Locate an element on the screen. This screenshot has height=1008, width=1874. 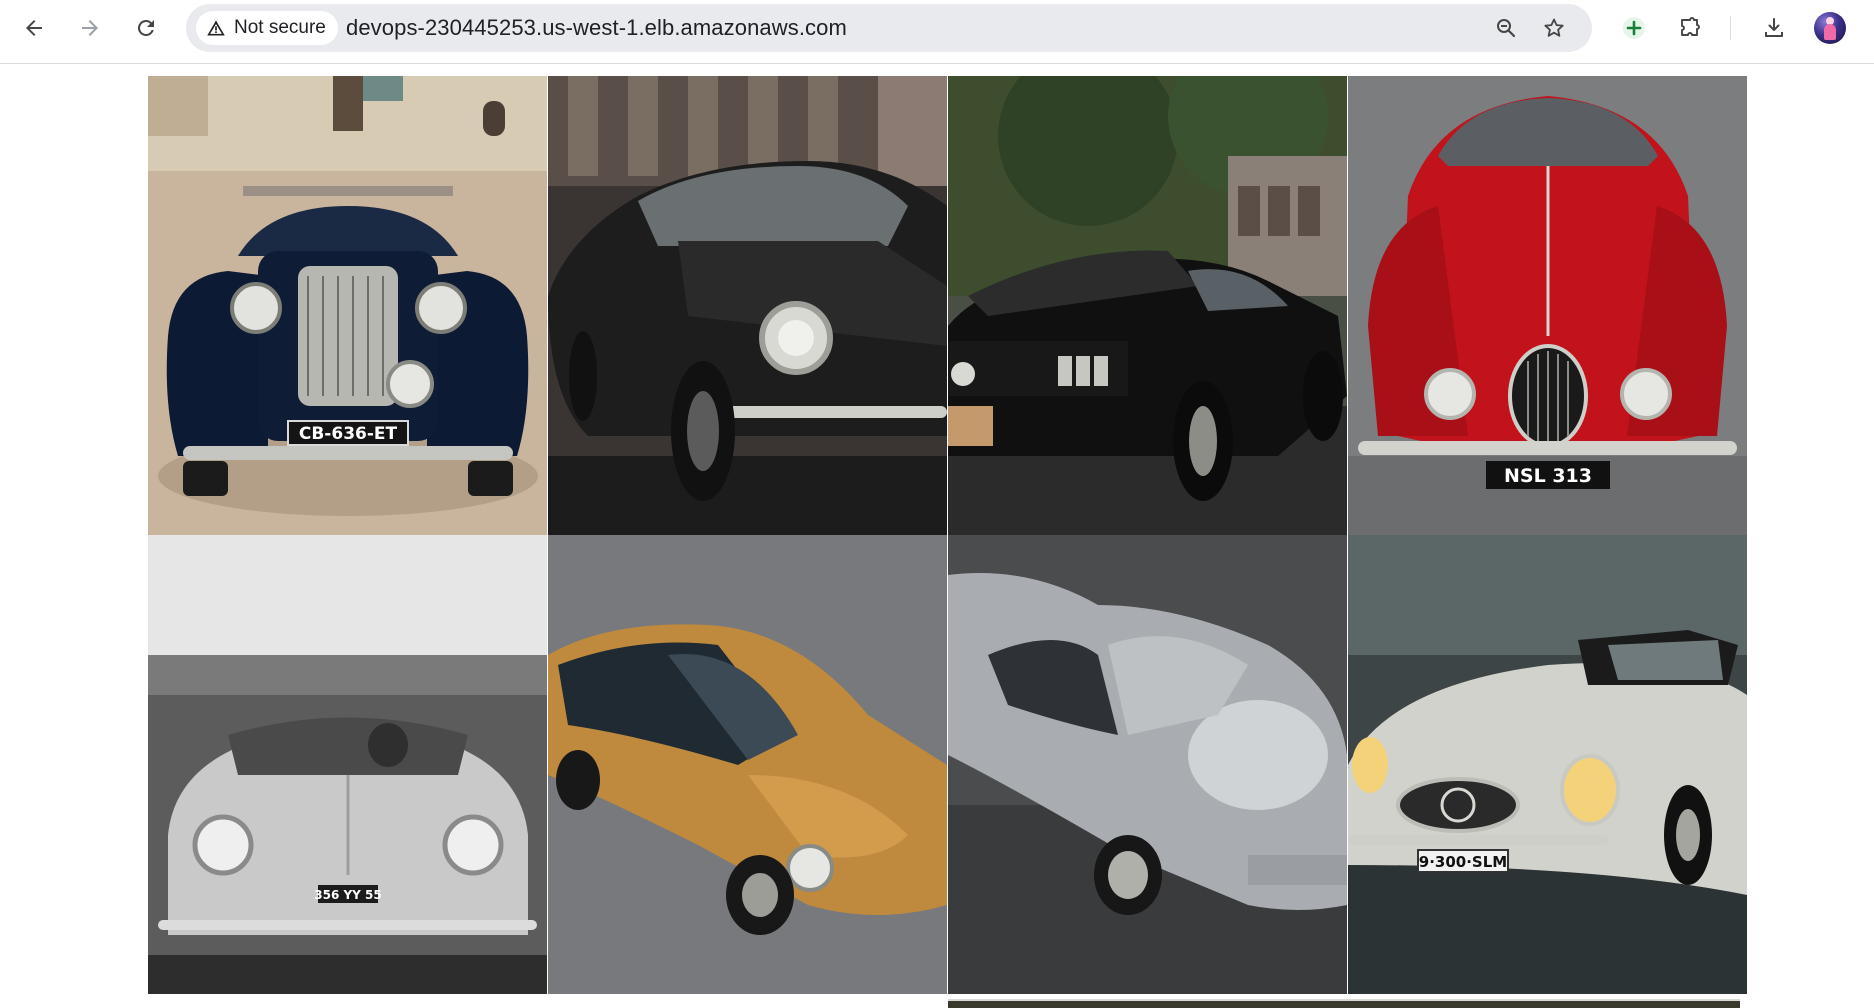
photo-8-plate: 9·300·SLM is located at coordinates (1463, 862).